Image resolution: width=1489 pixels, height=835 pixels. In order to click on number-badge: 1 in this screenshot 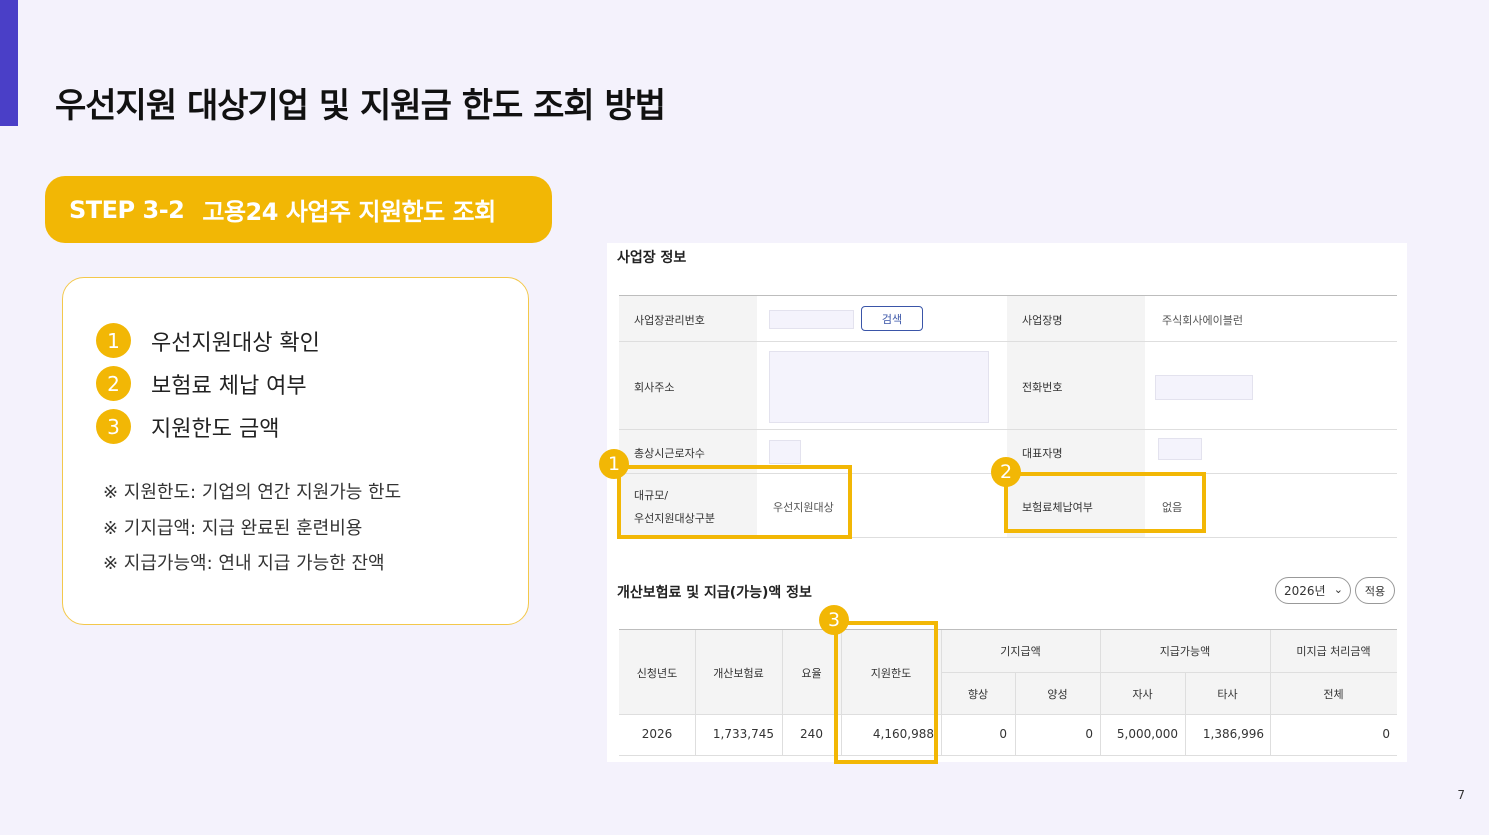, I will do `click(113, 340)`.